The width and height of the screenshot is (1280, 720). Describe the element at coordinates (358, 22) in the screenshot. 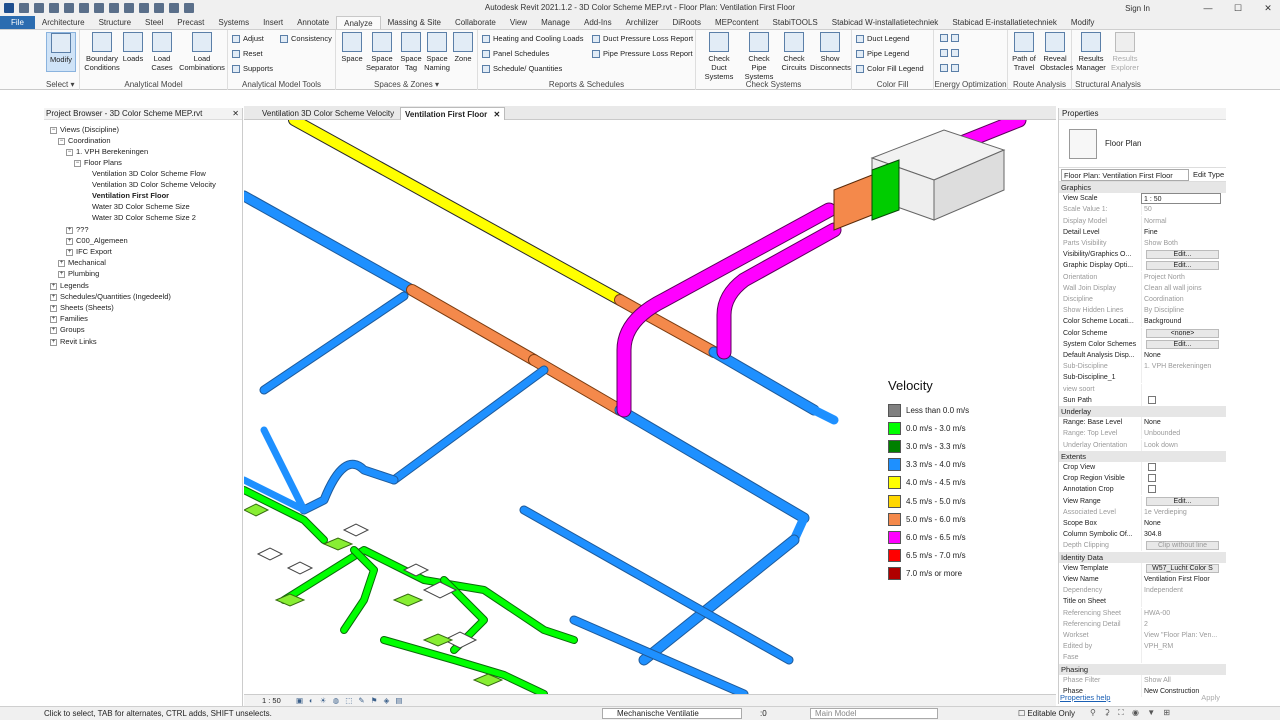

I see `tab-analyze: Analyze` at that location.